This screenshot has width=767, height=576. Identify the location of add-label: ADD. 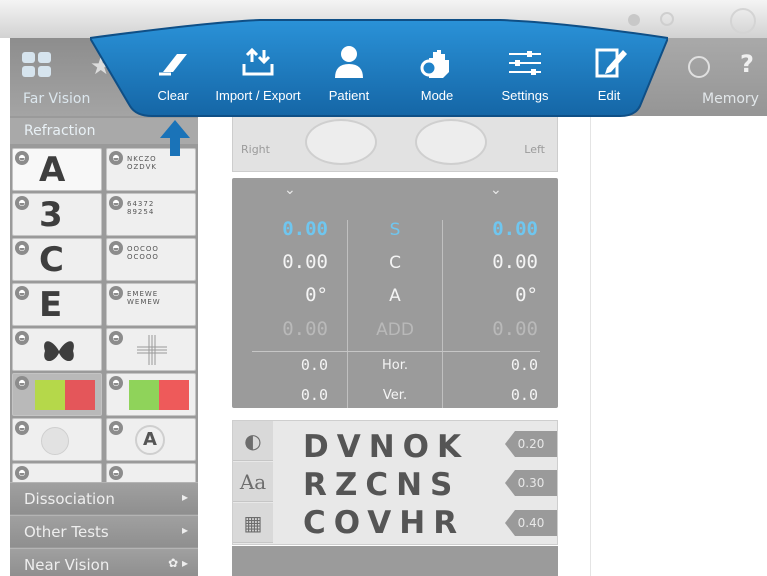
(395, 330).